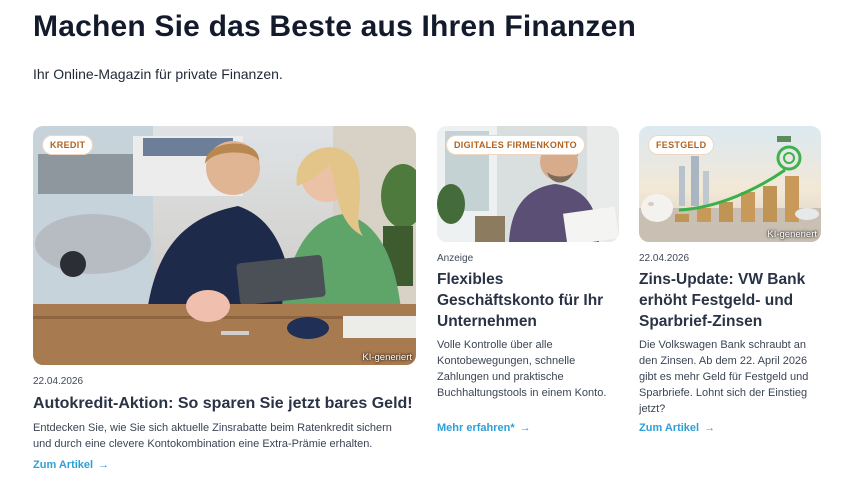  What do you see at coordinates (455, 258) in the screenshot?
I see `card-ad-label: Anzeige` at bounding box center [455, 258].